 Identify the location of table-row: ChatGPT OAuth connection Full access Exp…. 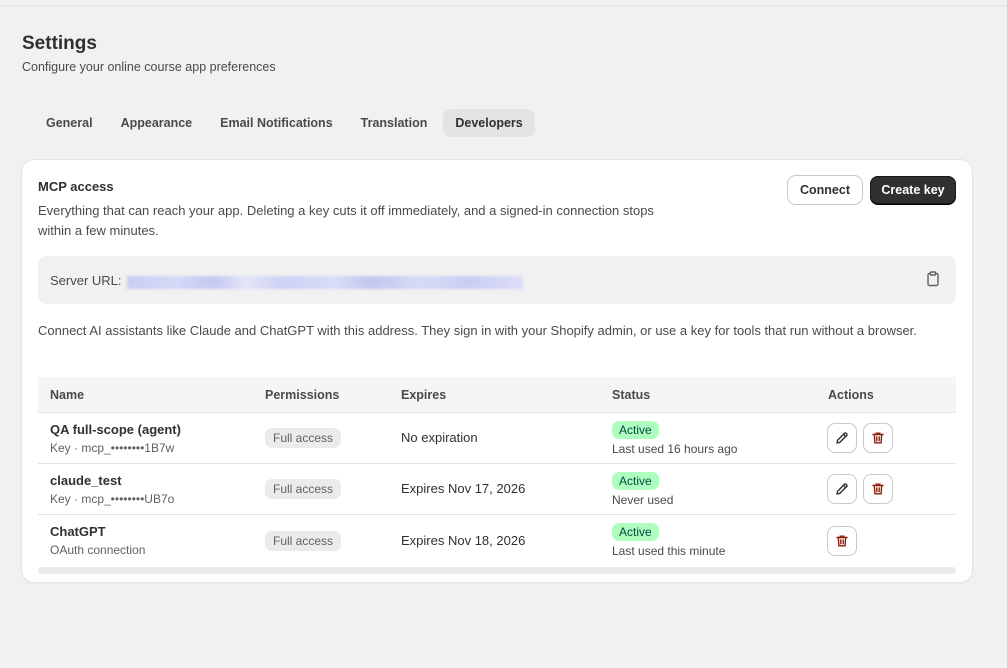
(497, 540).